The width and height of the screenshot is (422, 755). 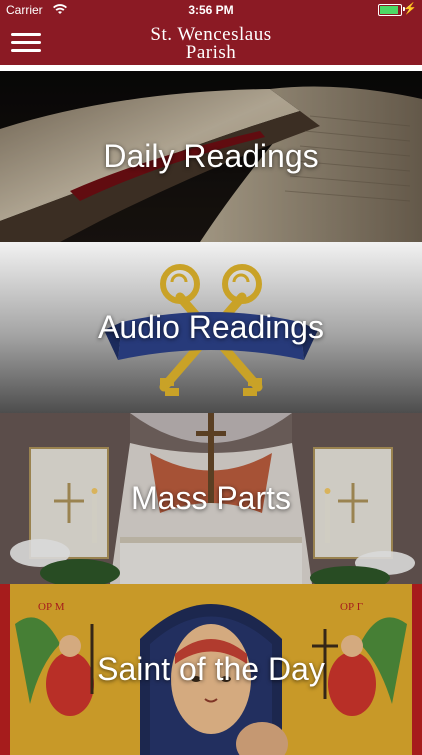 What do you see at coordinates (211, 52) in the screenshot?
I see `app-title-line2: Parish` at bounding box center [211, 52].